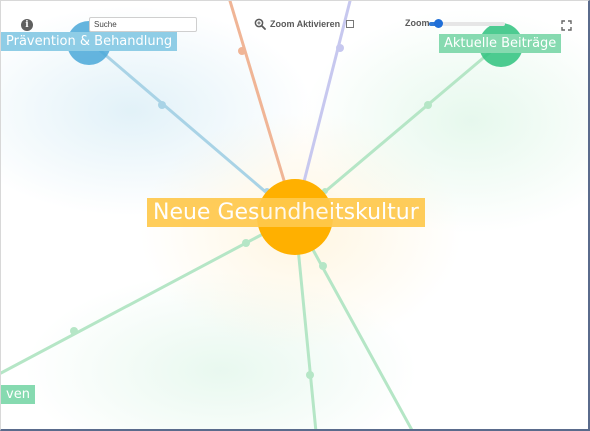  I want to click on zoom-activate-label: Zoom Aktivieren, so click(305, 24).